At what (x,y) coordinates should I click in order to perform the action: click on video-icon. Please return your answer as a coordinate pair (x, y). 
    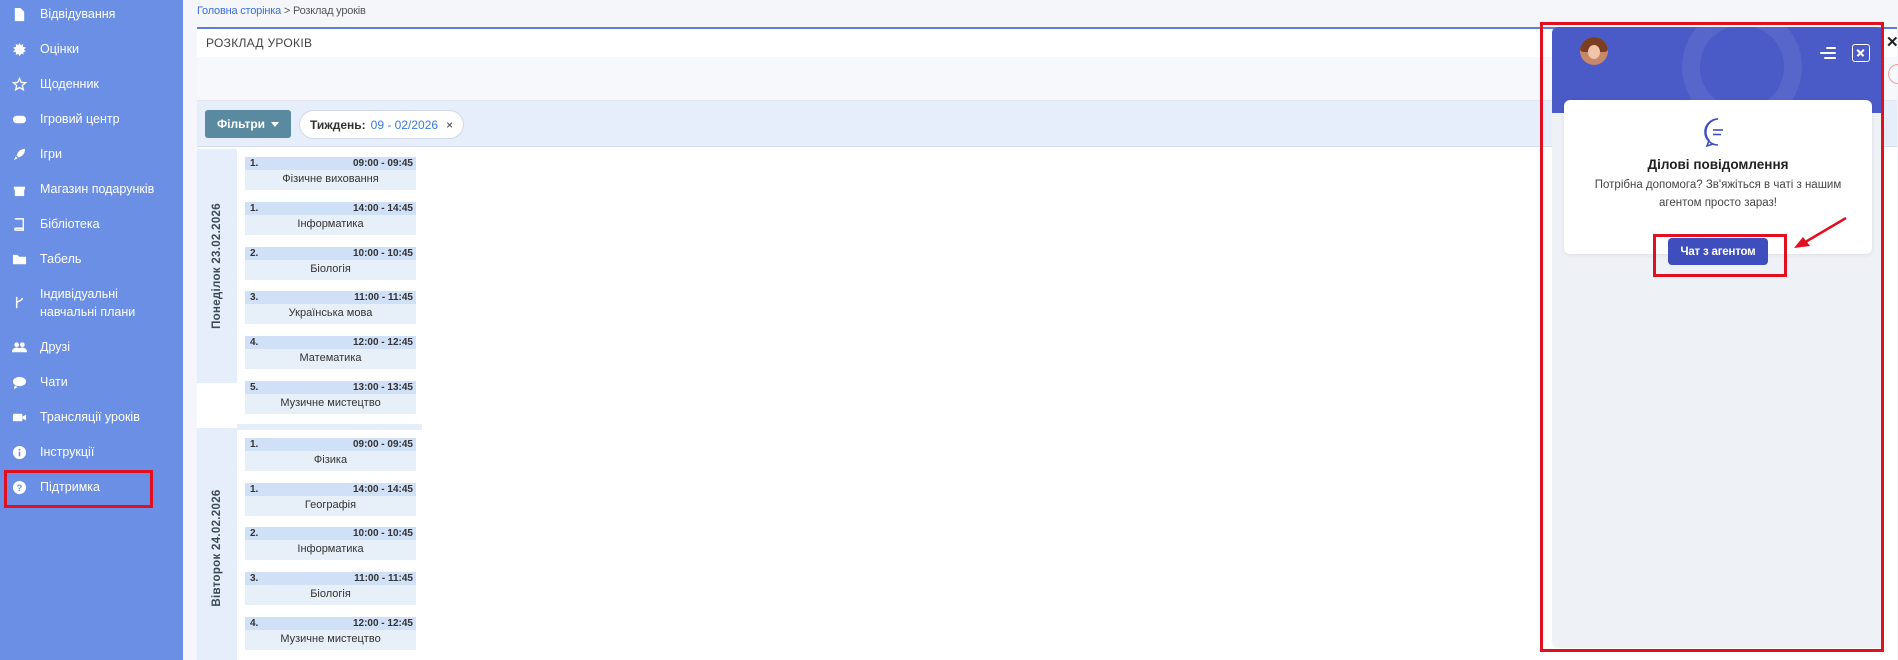
    Looking at the image, I should click on (19, 417).